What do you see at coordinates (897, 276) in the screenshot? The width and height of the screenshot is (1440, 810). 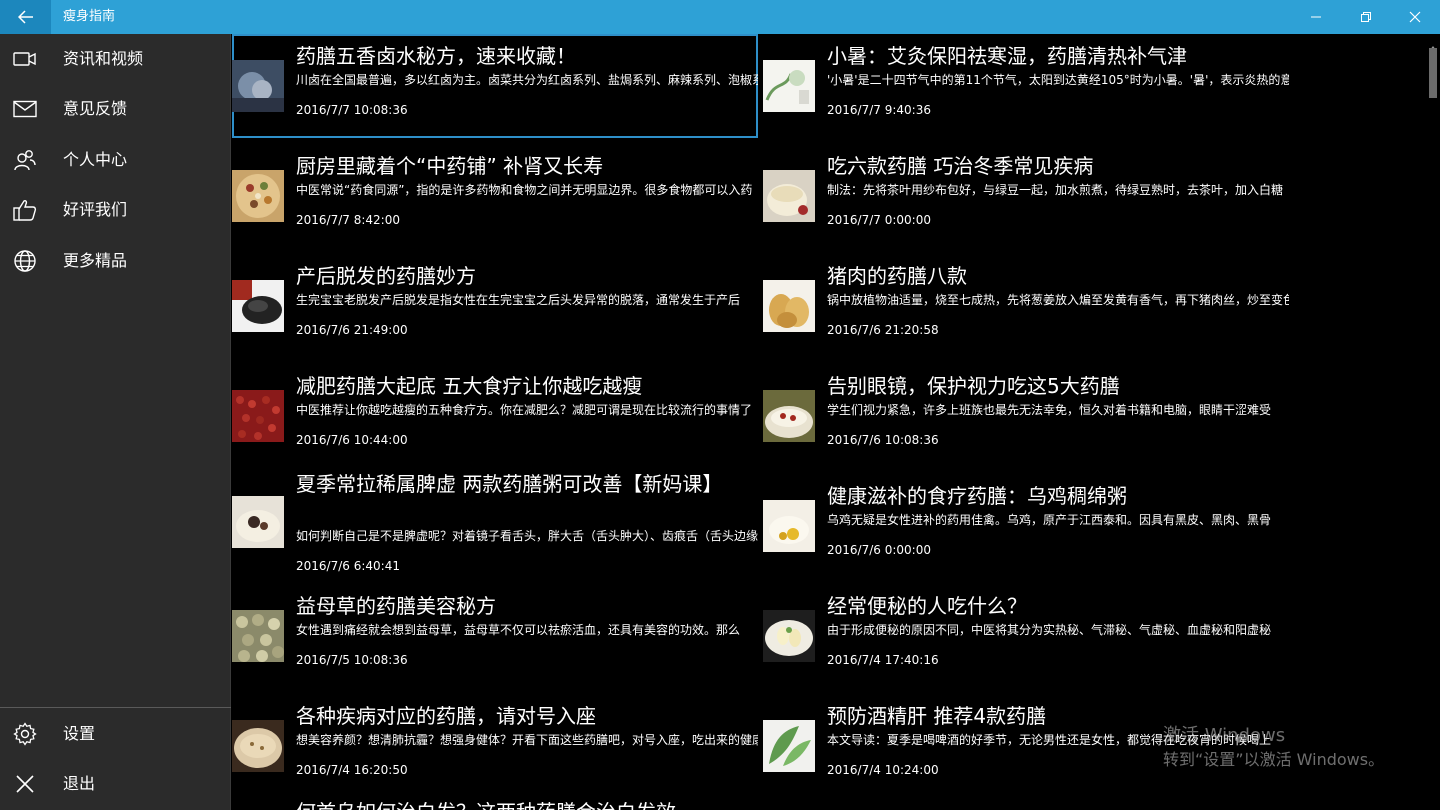 I see `article-title: 猪肉的药膳八款` at bounding box center [897, 276].